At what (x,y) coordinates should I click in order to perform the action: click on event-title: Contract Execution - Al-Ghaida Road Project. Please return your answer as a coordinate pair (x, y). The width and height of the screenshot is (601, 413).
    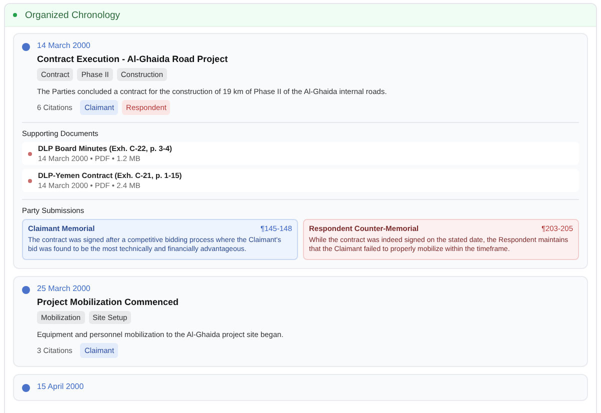
    Looking at the image, I should click on (133, 59).